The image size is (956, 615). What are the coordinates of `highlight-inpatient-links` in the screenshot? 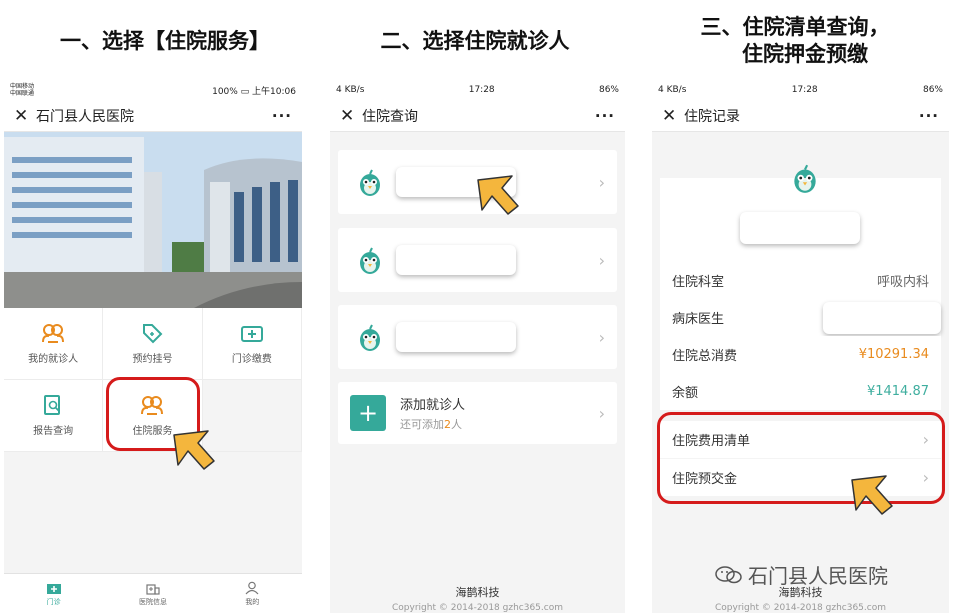 It's located at (801, 458).